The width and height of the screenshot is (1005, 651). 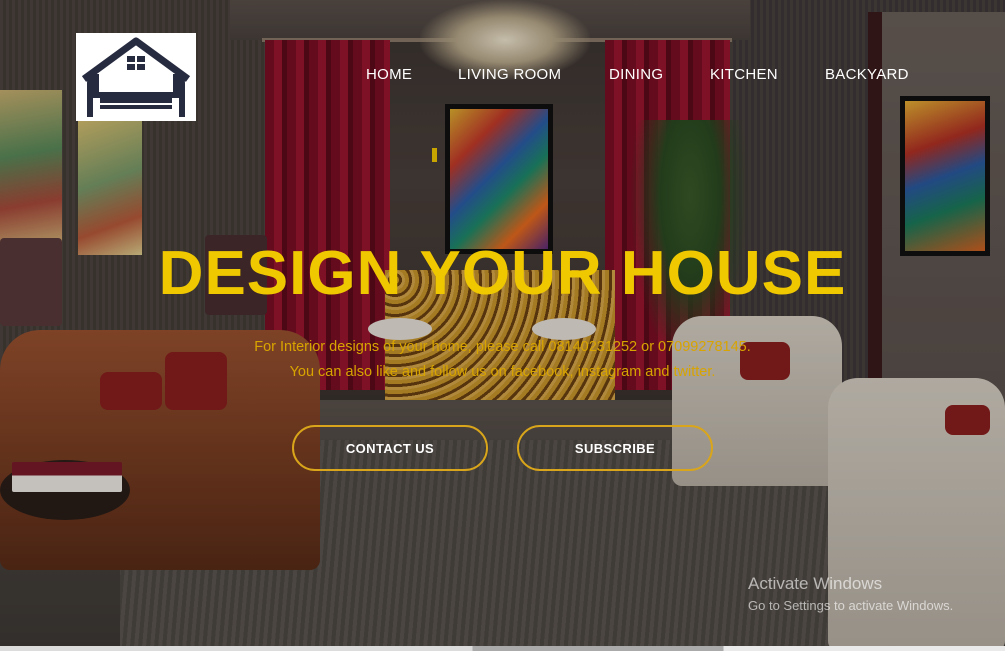 I want to click on watermark-subtitle: Go to Settings to activate Windows., so click(x=851, y=605).